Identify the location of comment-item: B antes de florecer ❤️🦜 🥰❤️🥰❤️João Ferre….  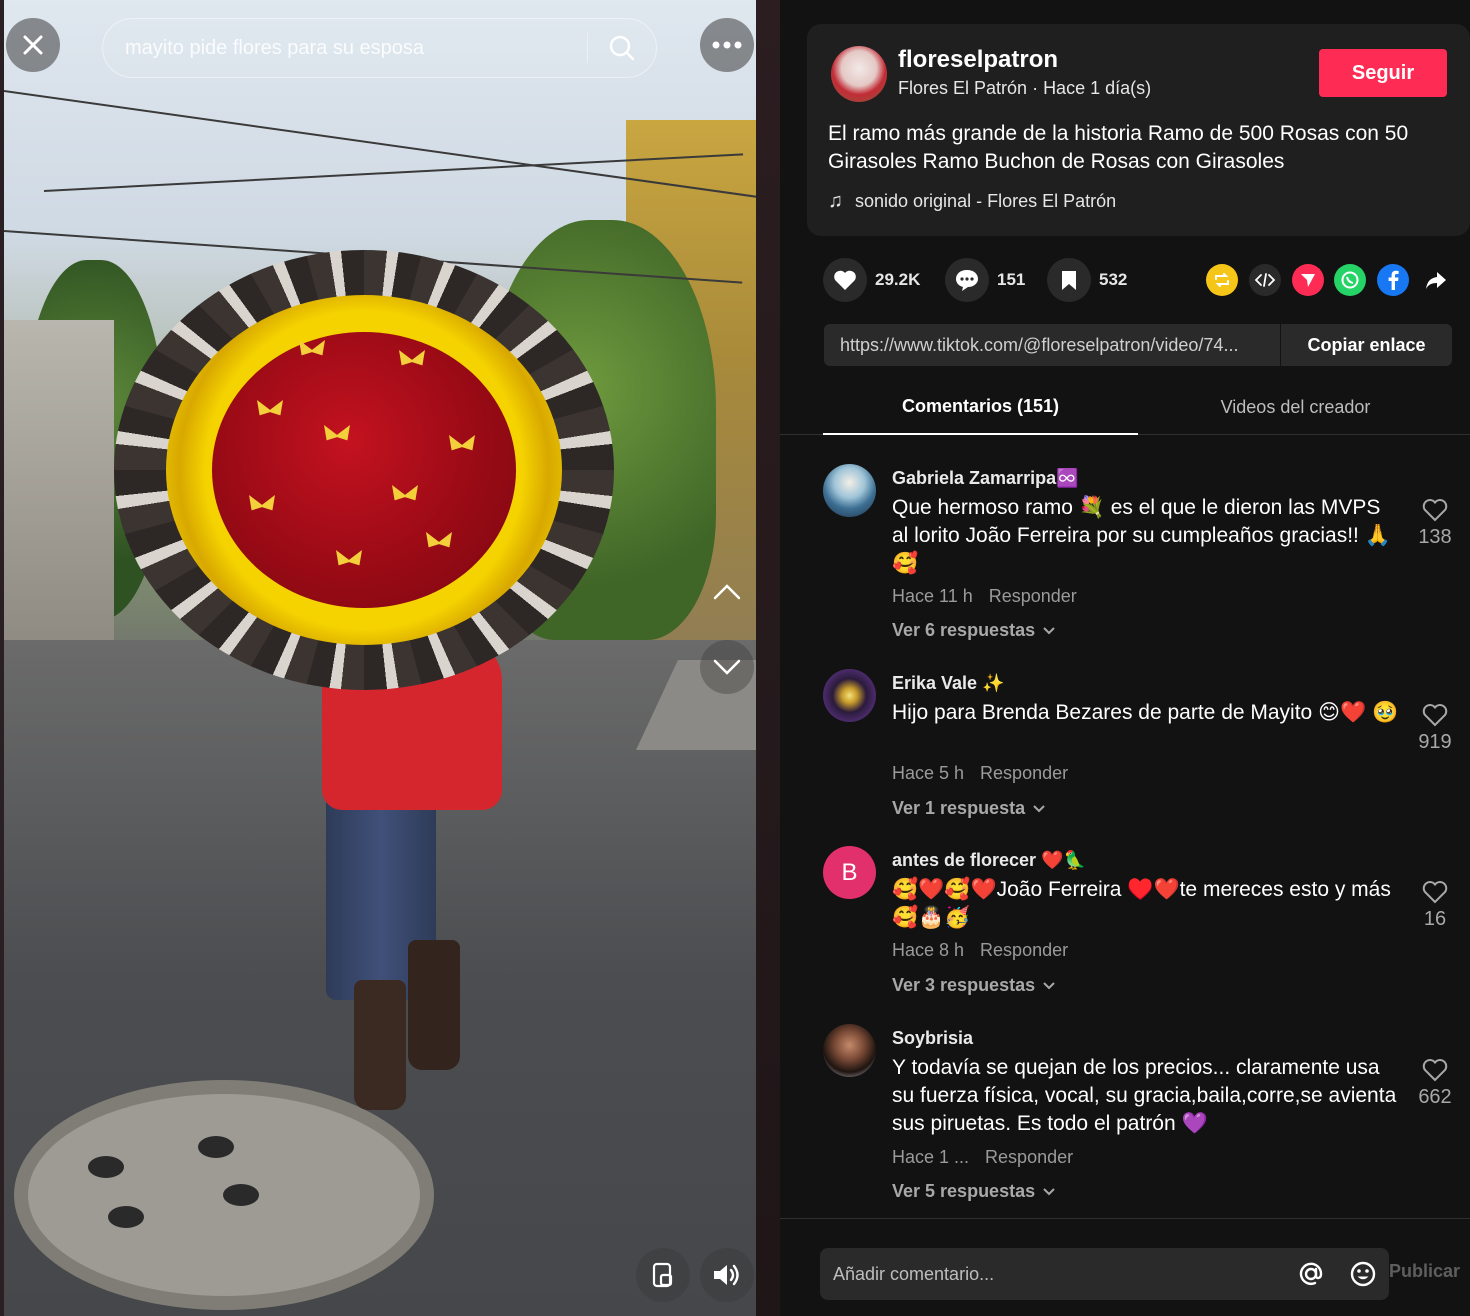
(1125, 919).